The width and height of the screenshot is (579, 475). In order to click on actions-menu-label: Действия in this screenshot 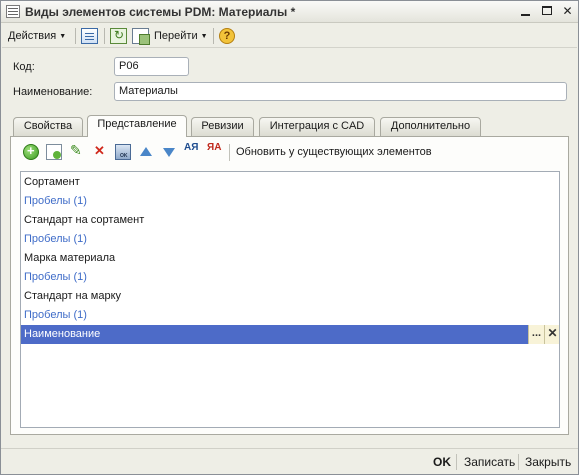, I will do `click(32, 36)`.